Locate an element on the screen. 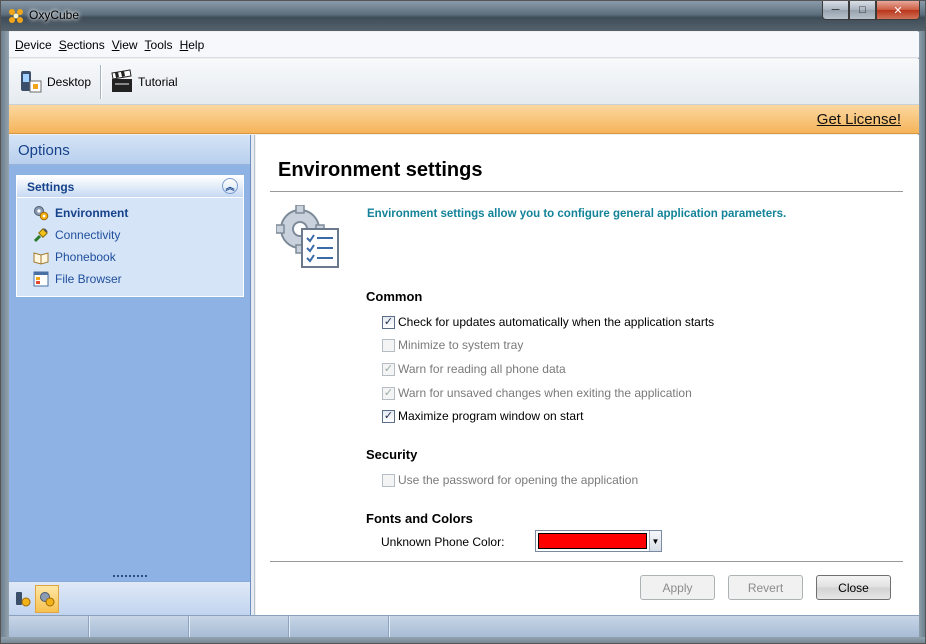 The height and width of the screenshot is (644, 926). option-maximize-start: ✓ Maximize program window on start is located at coordinates (482, 416).